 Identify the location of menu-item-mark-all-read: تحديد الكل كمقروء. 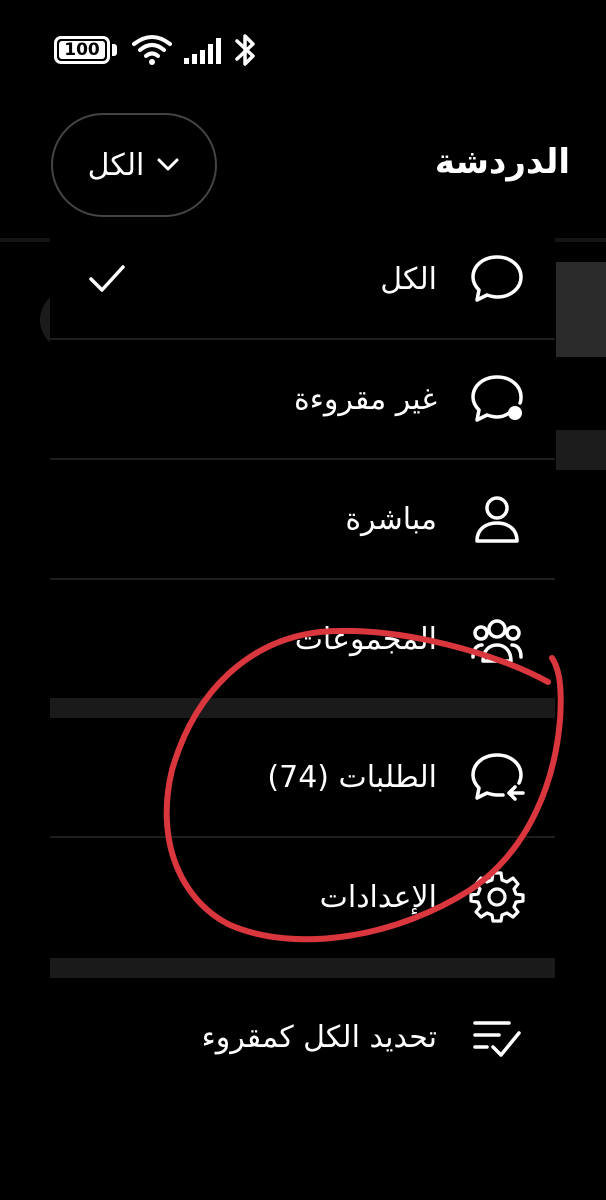
(302, 1037).